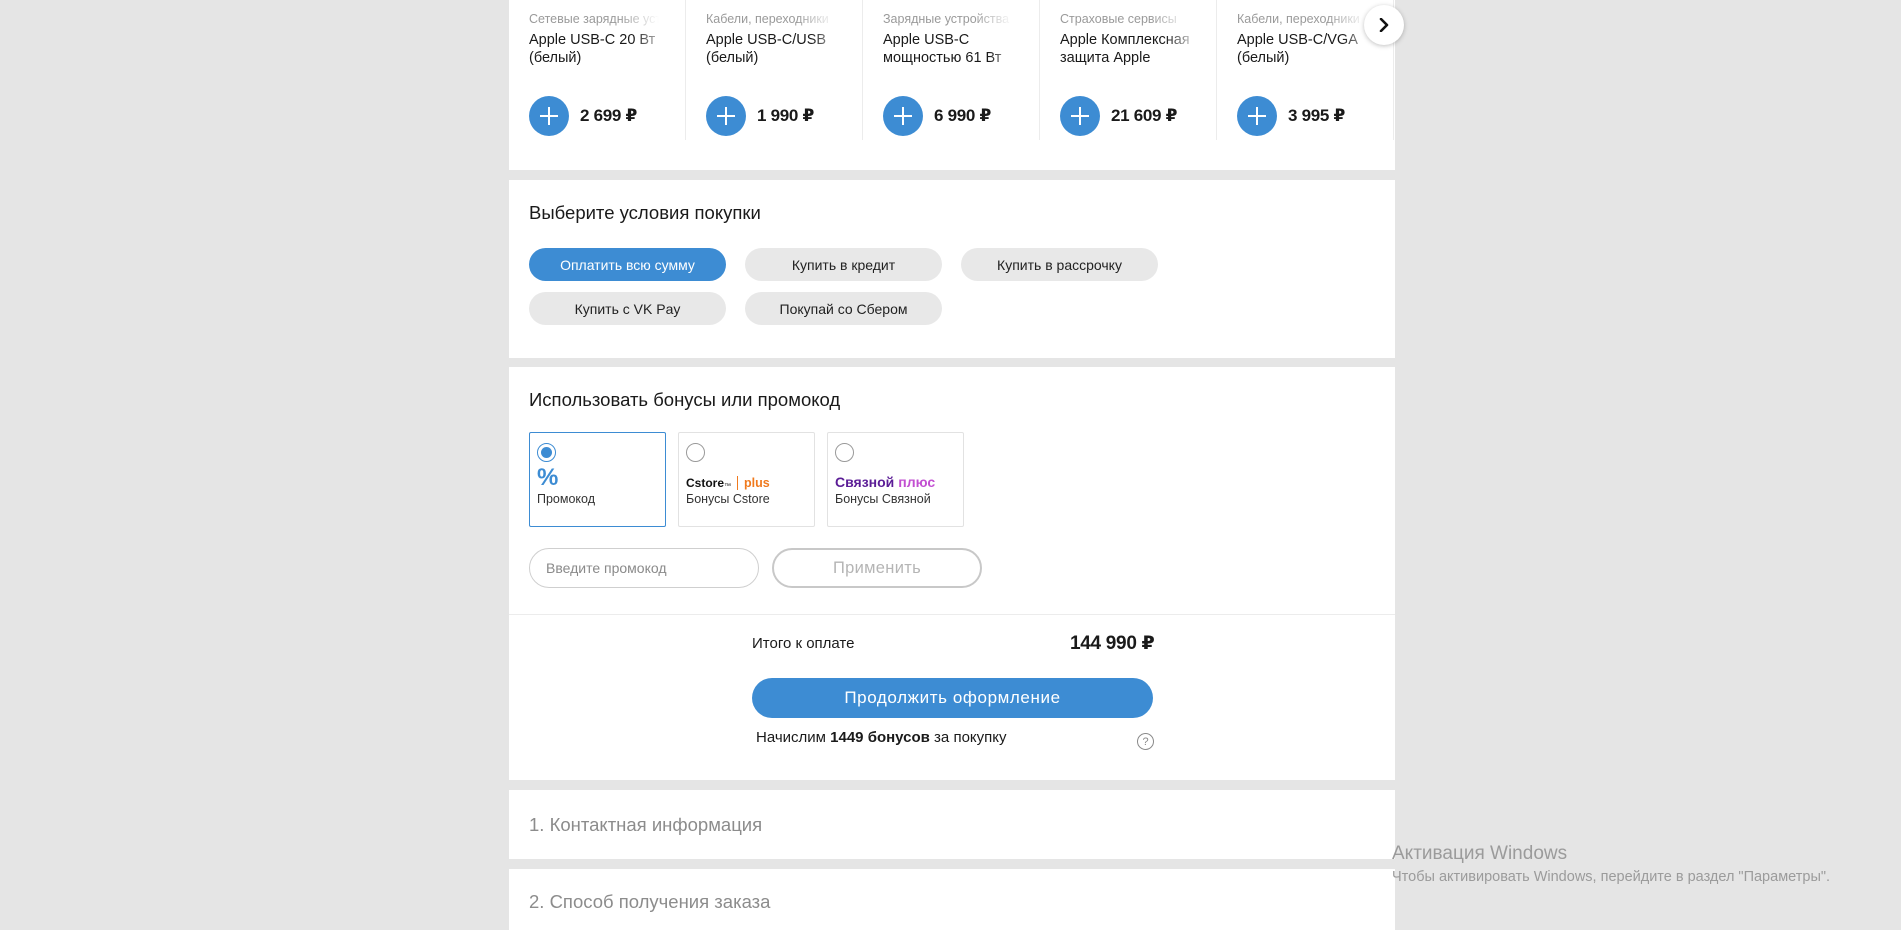  What do you see at coordinates (597, 479) in the screenshot?
I see `promo-code-option: % Промокод` at bounding box center [597, 479].